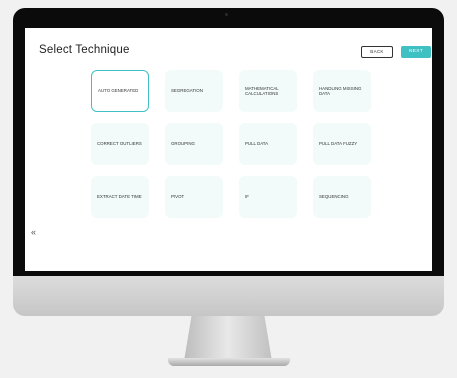  I want to click on technique-label: SEGREGATION, so click(187, 91).